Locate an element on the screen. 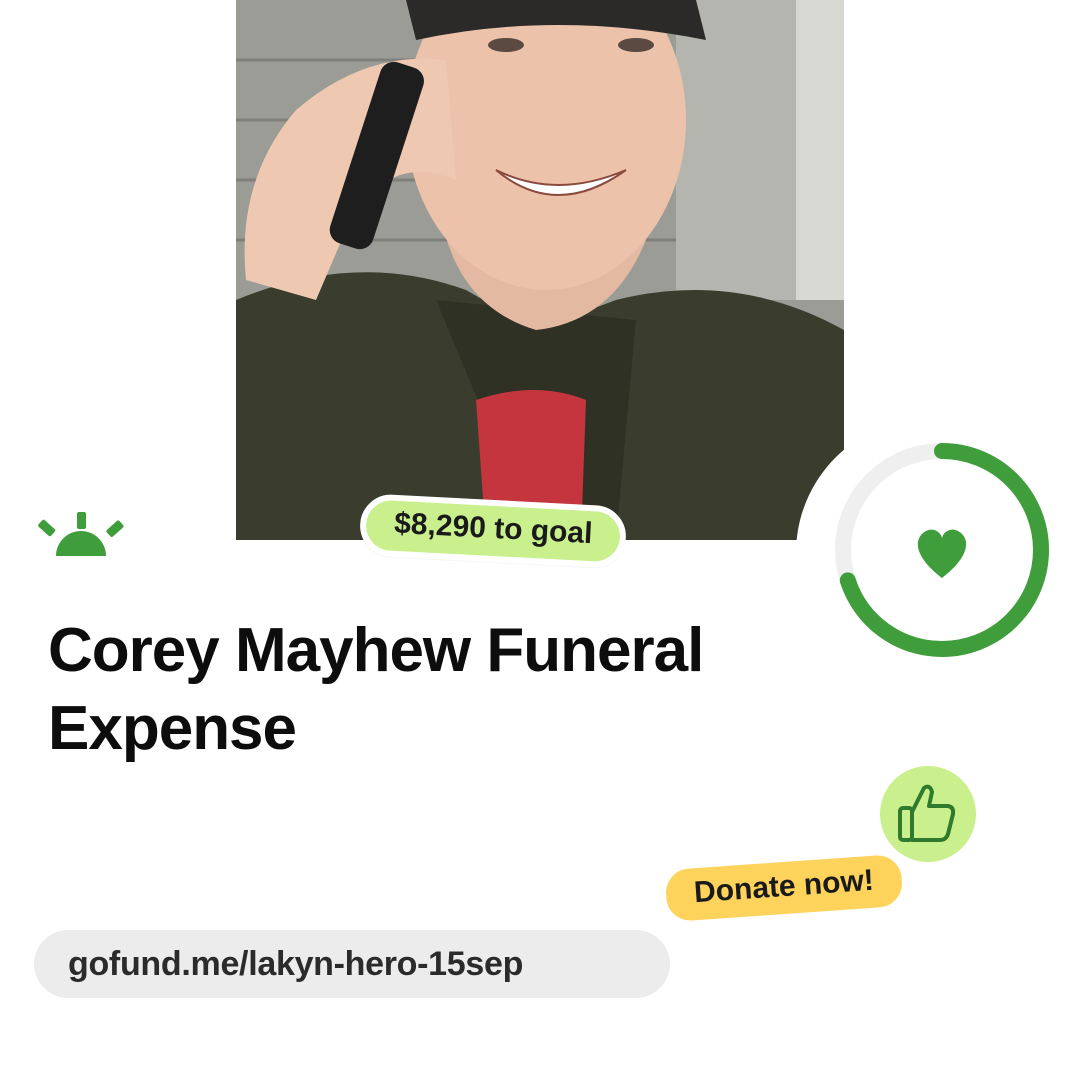 The width and height of the screenshot is (1080, 1080). campaign-title: Corey Mayhew Funeral Expense is located at coordinates (376, 689).